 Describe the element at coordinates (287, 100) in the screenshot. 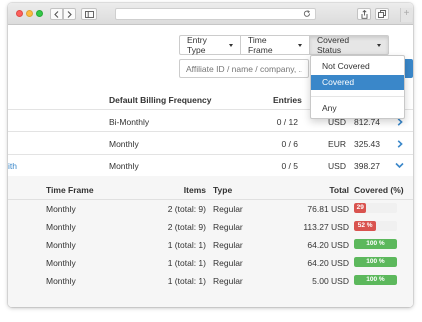

I see `header-entries: Entries` at that location.